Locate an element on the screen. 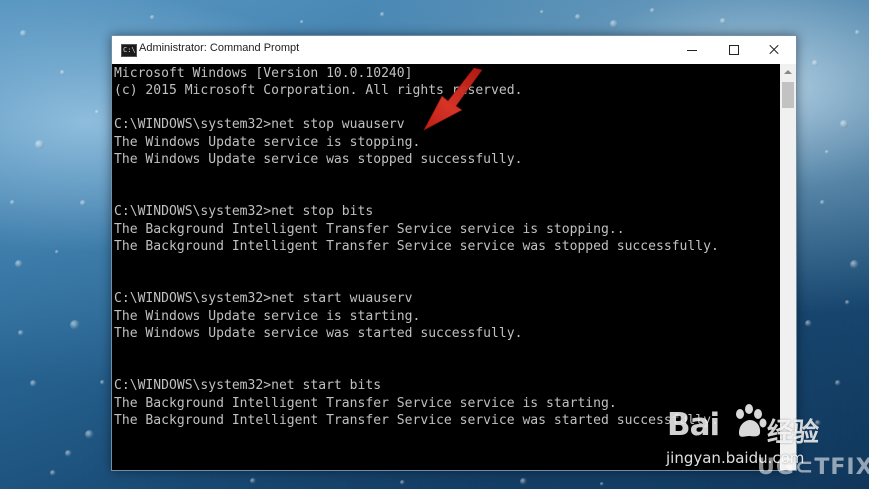  scroll-thumb is located at coordinates (788, 95).